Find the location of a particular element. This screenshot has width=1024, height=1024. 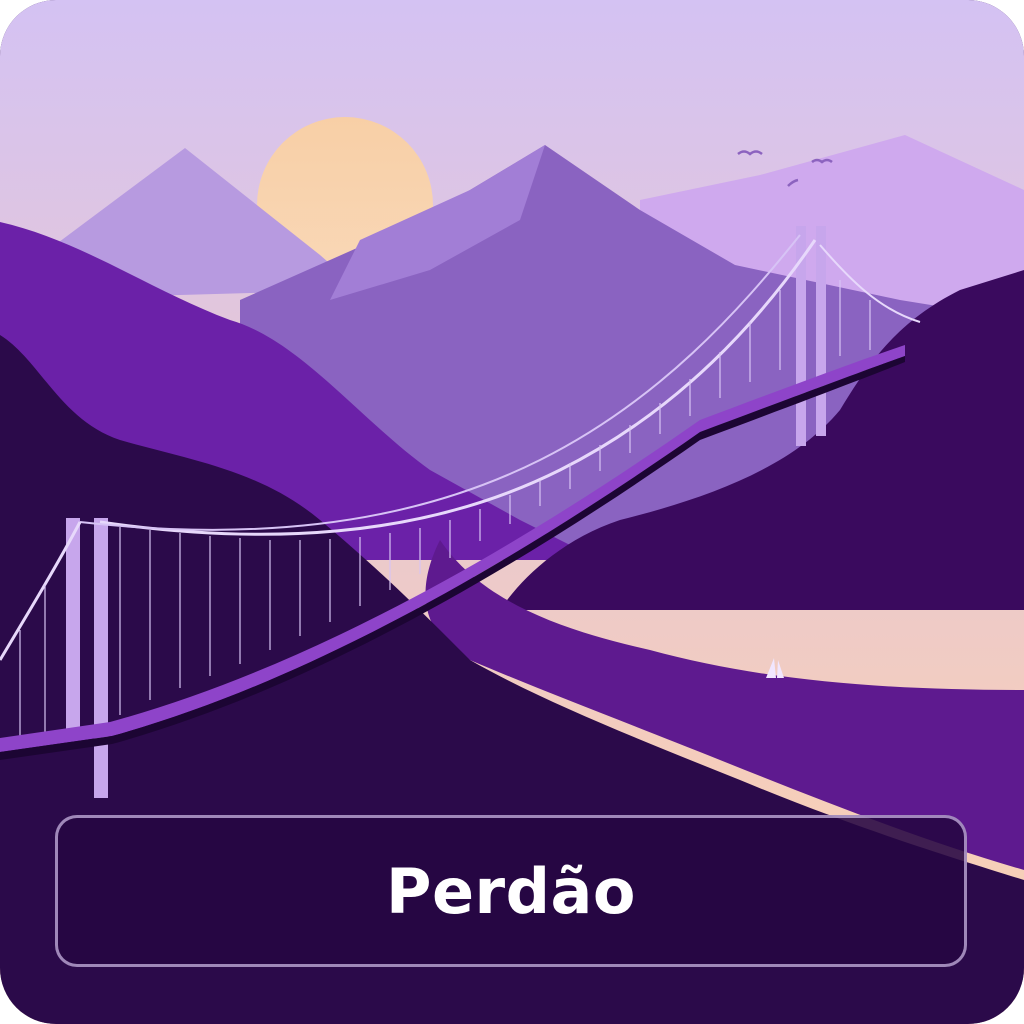

label-panel: Perdão is located at coordinates (511, 891).